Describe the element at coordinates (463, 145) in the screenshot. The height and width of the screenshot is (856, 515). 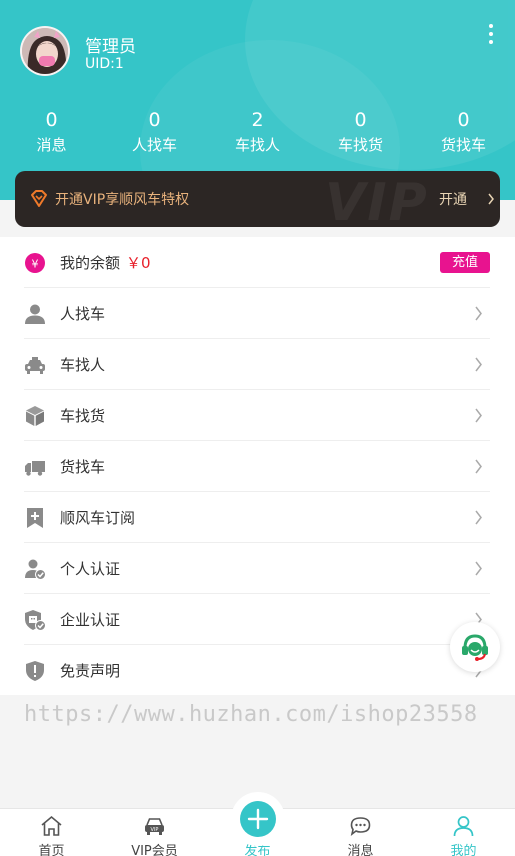
I see `stat-label: 货找车` at that location.